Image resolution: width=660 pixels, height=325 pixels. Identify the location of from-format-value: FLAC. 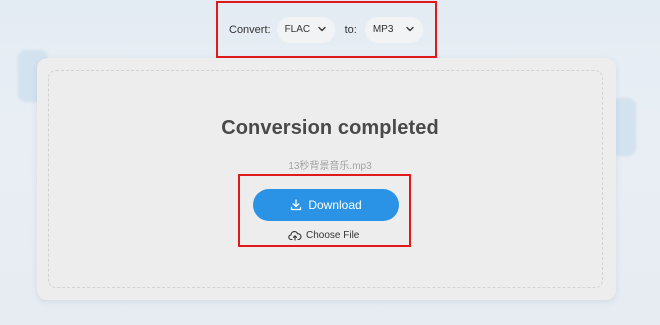
(297, 29).